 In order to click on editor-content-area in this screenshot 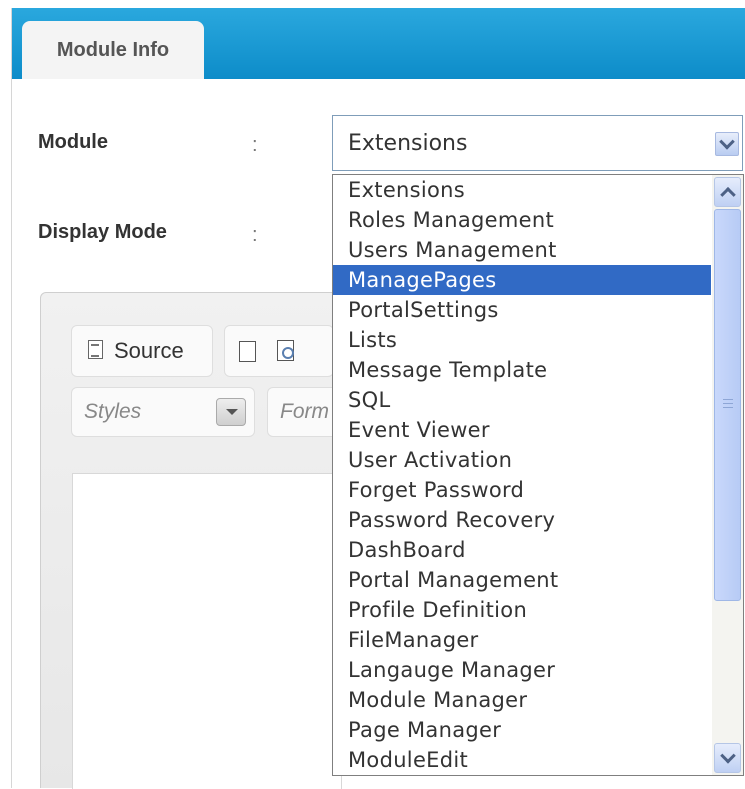, I will do `click(207, 631)`.